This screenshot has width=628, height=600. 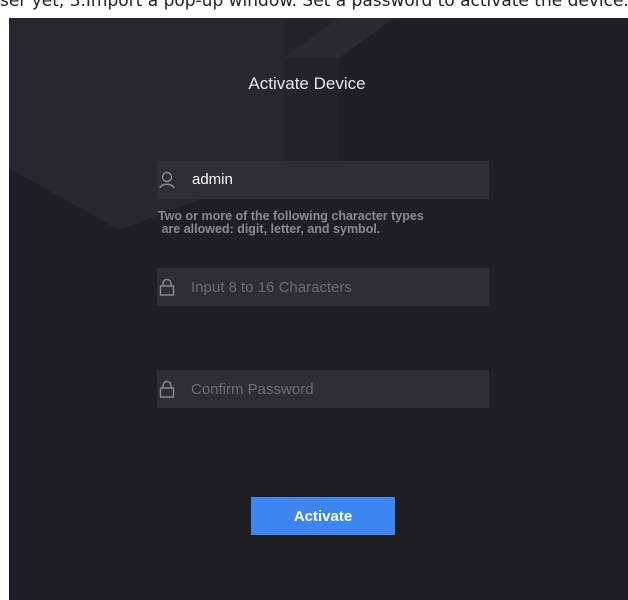 What do you see at coordinates (212, 179) in the screenshot?
I see `username-value: admin` at bounding box center [212, 179].